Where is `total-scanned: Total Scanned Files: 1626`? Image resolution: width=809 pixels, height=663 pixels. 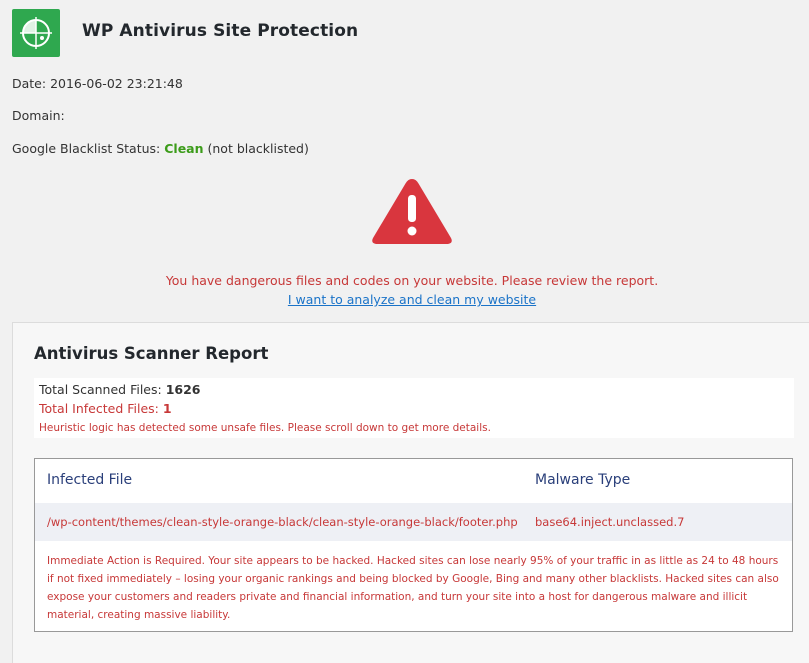 total-scanned: Total Scanned Files: 1626 is located at coordinates (120, 389).